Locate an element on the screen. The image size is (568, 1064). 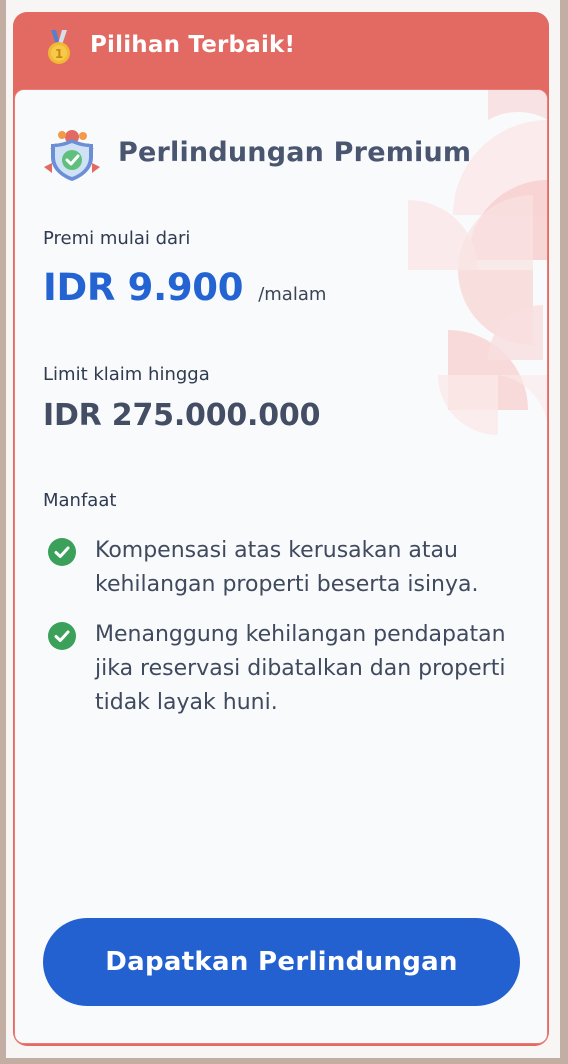
premium-value: IDR 9.900 is located at coordinates (143, 287).